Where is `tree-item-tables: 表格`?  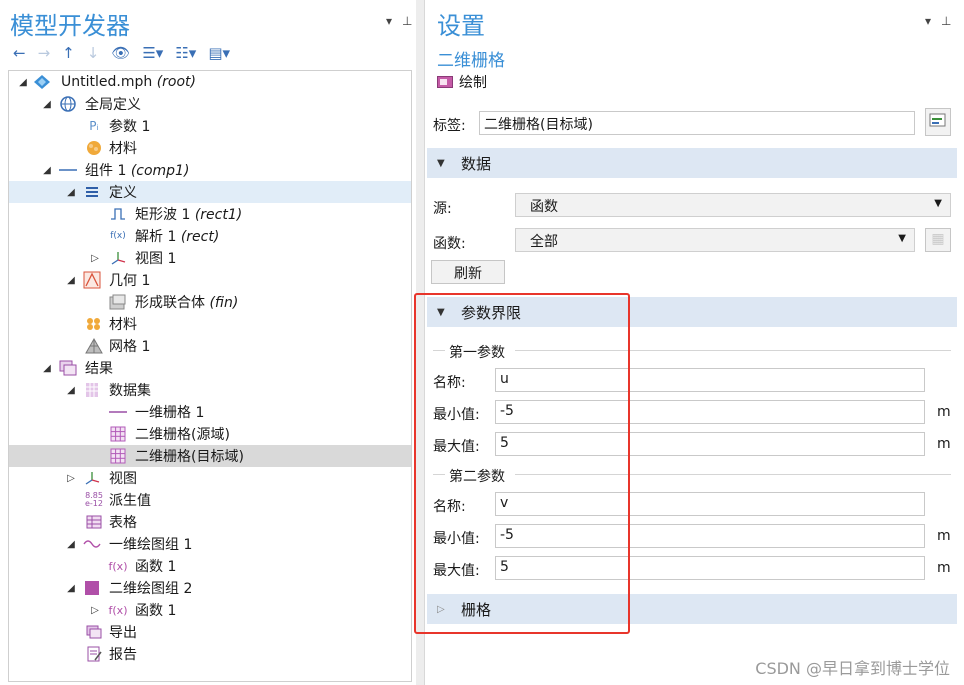
tree-item-tables: 表格 is located at coordinates (210, 522).